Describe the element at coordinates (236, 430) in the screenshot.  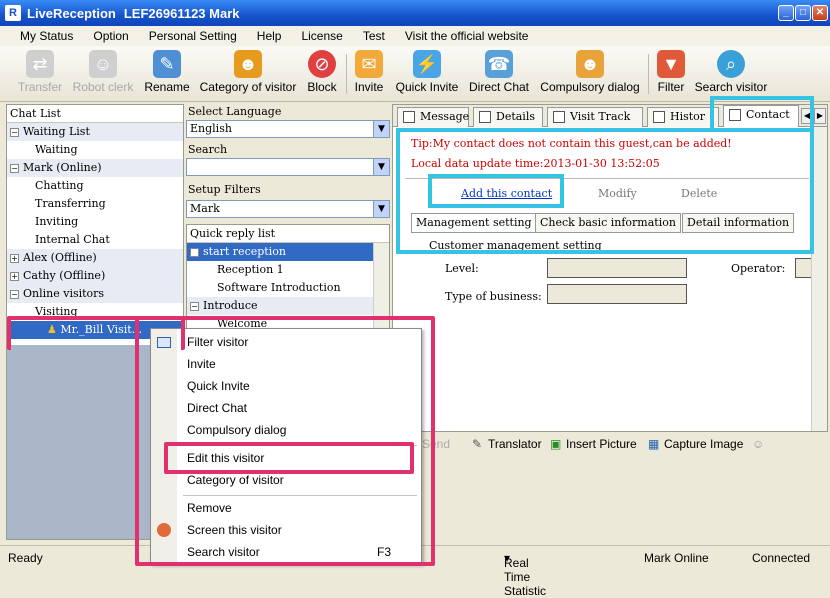
I see `menu-item-compulsory-dialog: Compulsory dialog` at that location.